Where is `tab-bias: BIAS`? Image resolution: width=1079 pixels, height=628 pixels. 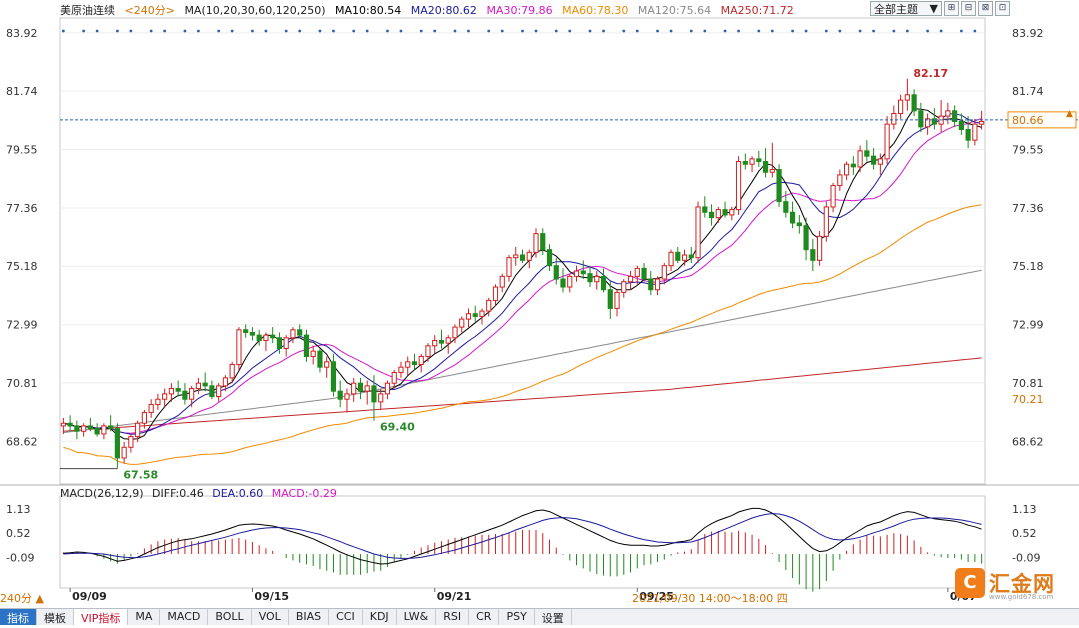
tab-bias: BIAS is located at coordinates (309, 617).